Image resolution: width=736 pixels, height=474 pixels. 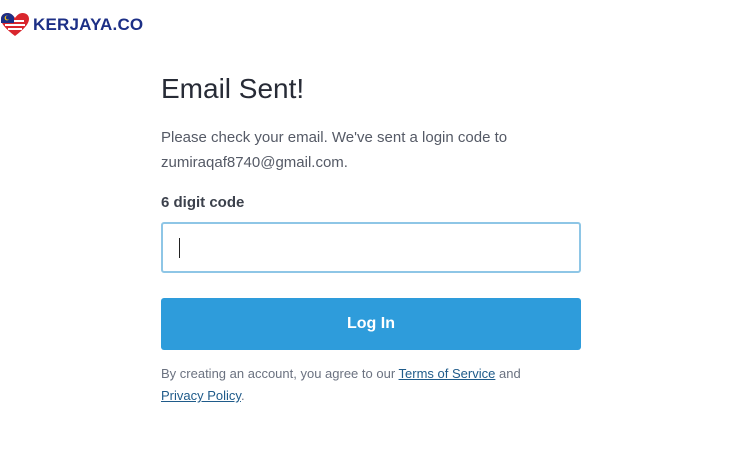 I want to click on login-button: Log In, so click(x=371, y=324).